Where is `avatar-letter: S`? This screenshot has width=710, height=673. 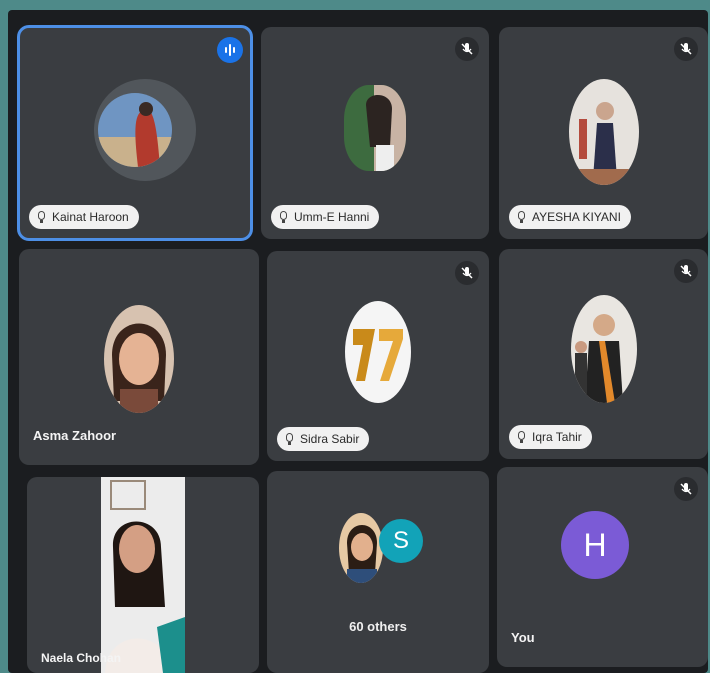 avatar-letter: S is located at coordinates (400, 540).